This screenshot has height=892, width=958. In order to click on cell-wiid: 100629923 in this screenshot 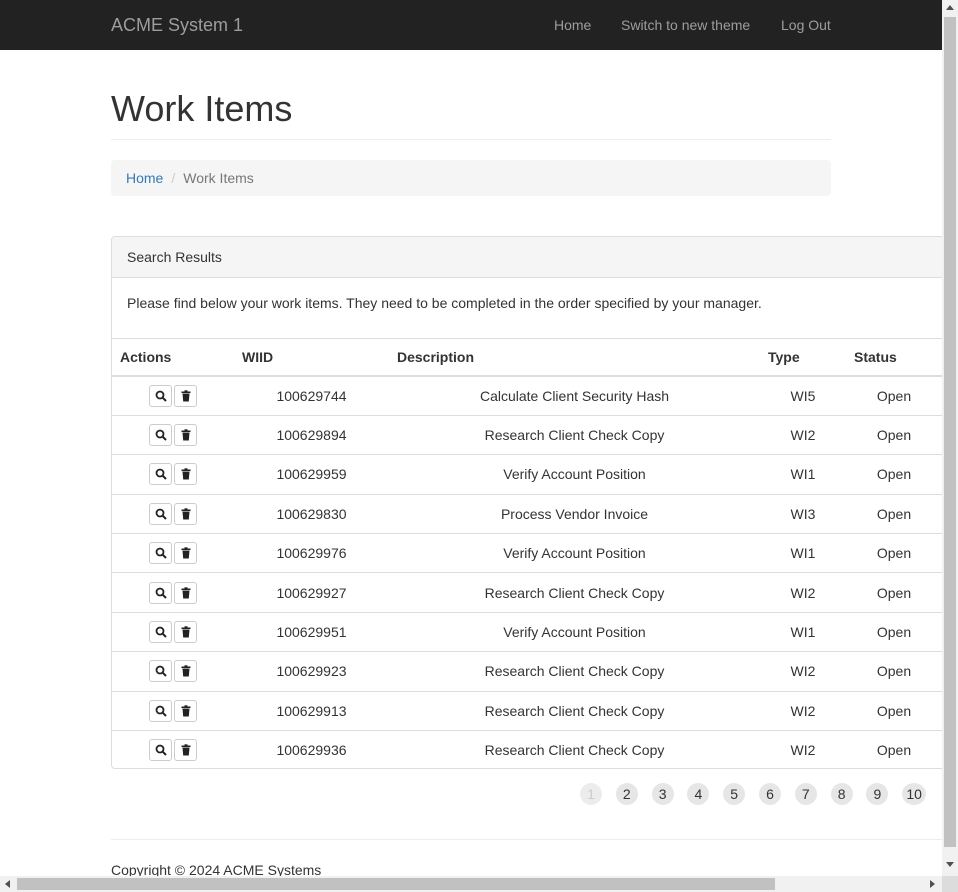, I will do `click(311, 671)`.